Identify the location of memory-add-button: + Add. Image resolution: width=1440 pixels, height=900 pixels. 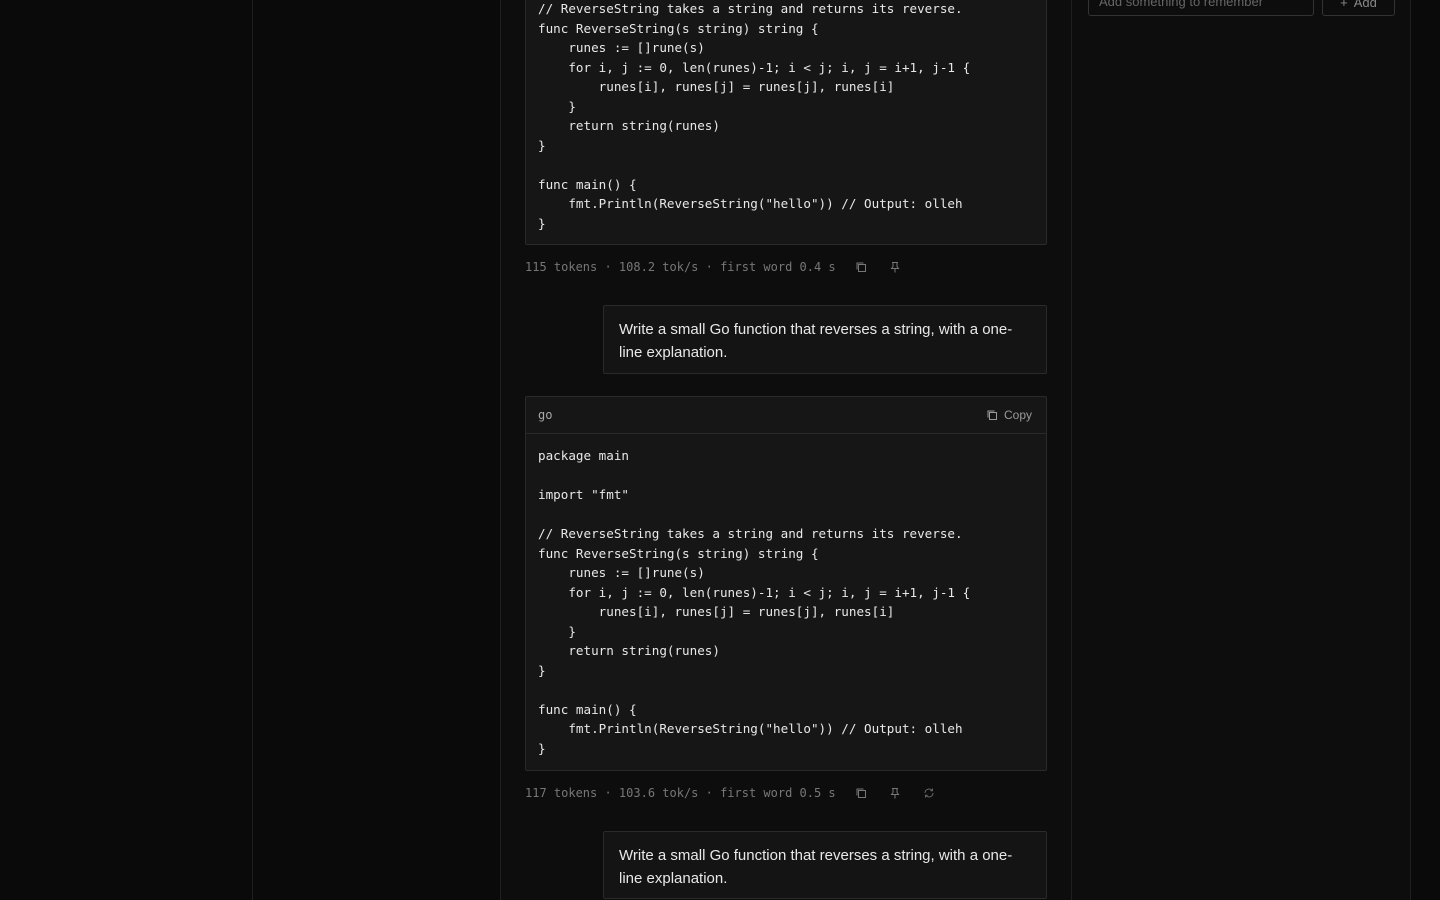
(1358, 8).